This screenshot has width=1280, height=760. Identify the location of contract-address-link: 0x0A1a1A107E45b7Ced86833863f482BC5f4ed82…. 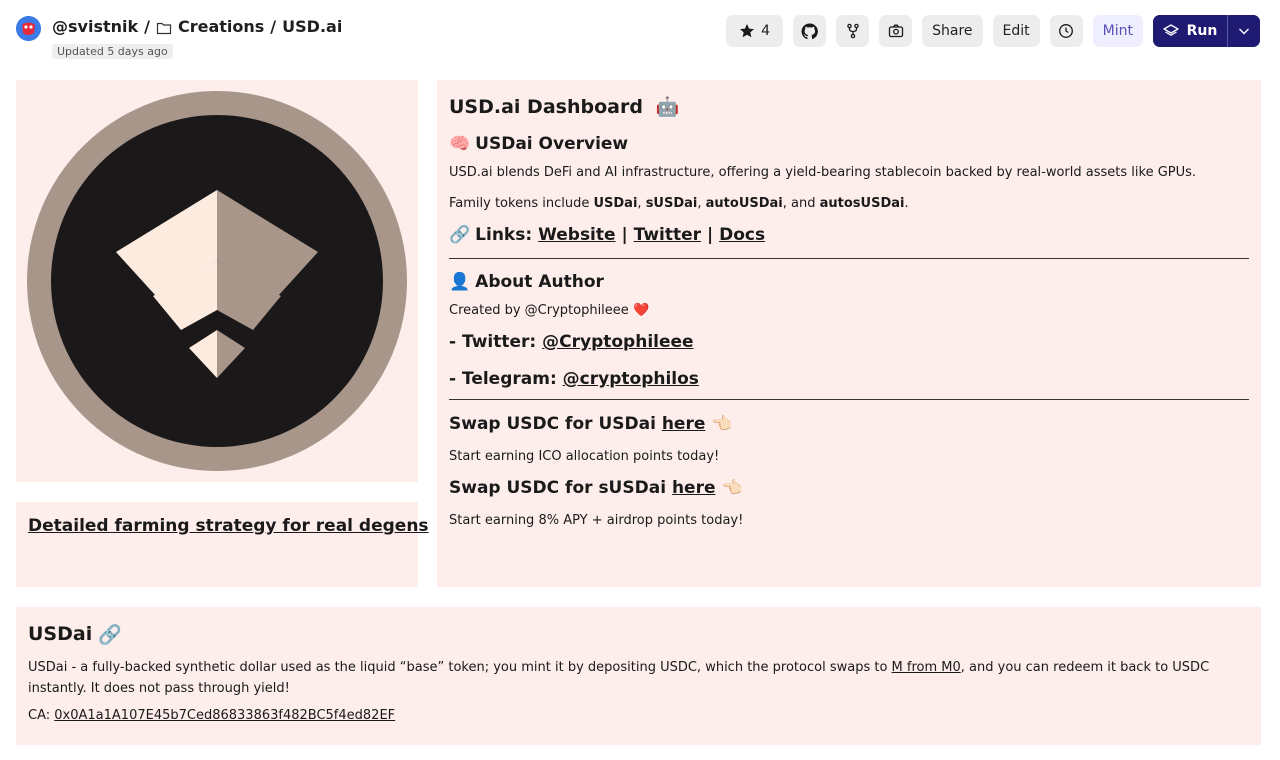
(224, 715).